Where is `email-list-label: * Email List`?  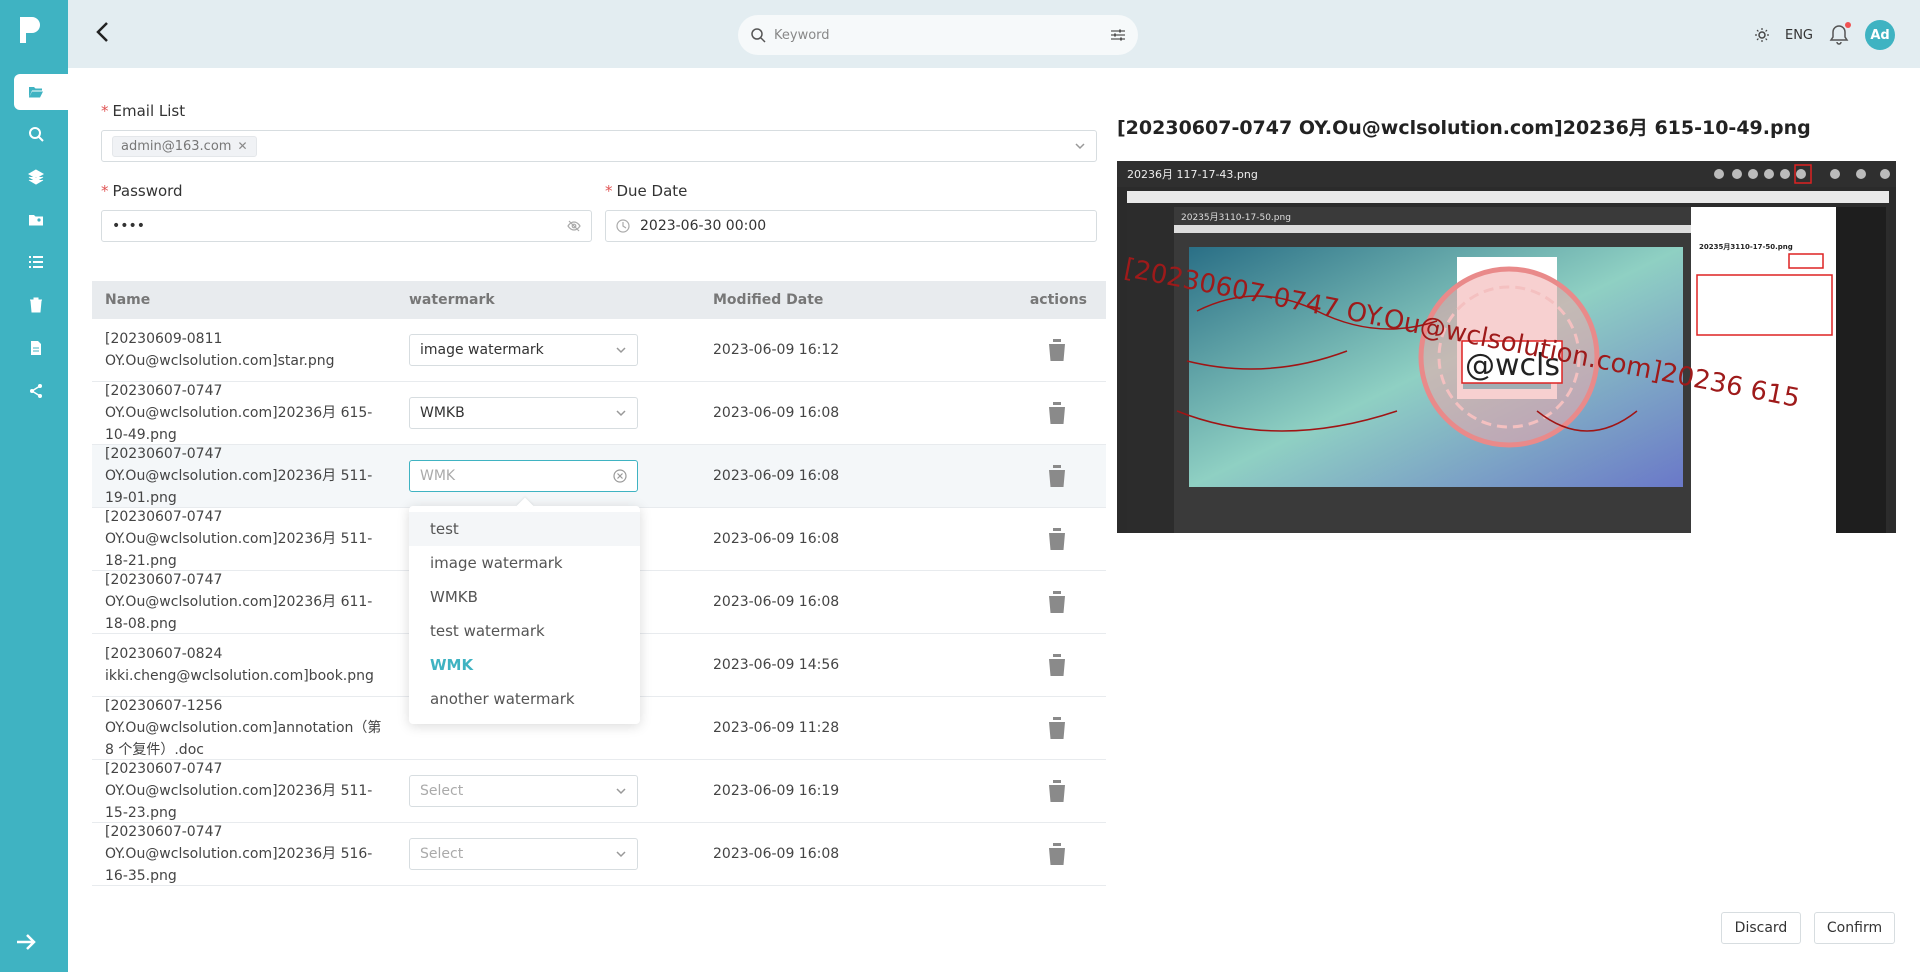
email-list-label: * Email List is located at coordinates (143, 111).